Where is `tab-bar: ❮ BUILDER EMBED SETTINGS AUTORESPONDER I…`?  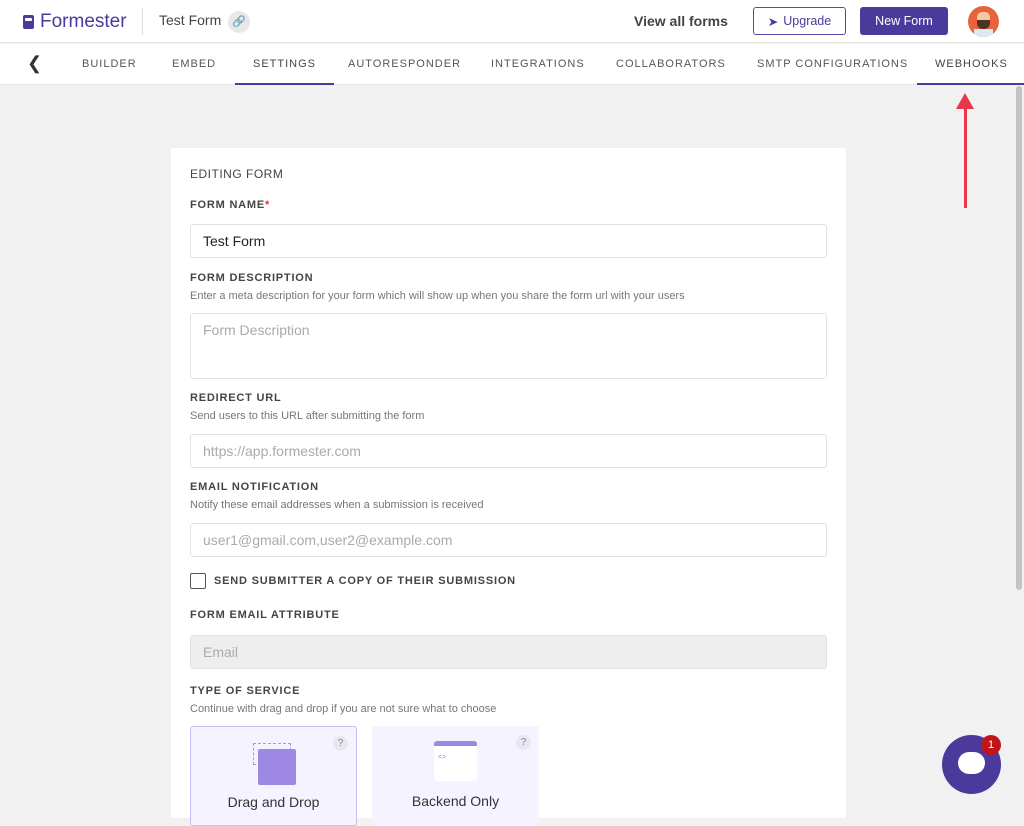 tab-bar: ❮ BUILDER EMBED SETTINGS AUTORESPONDER I… is located at coordinates (512, 64).